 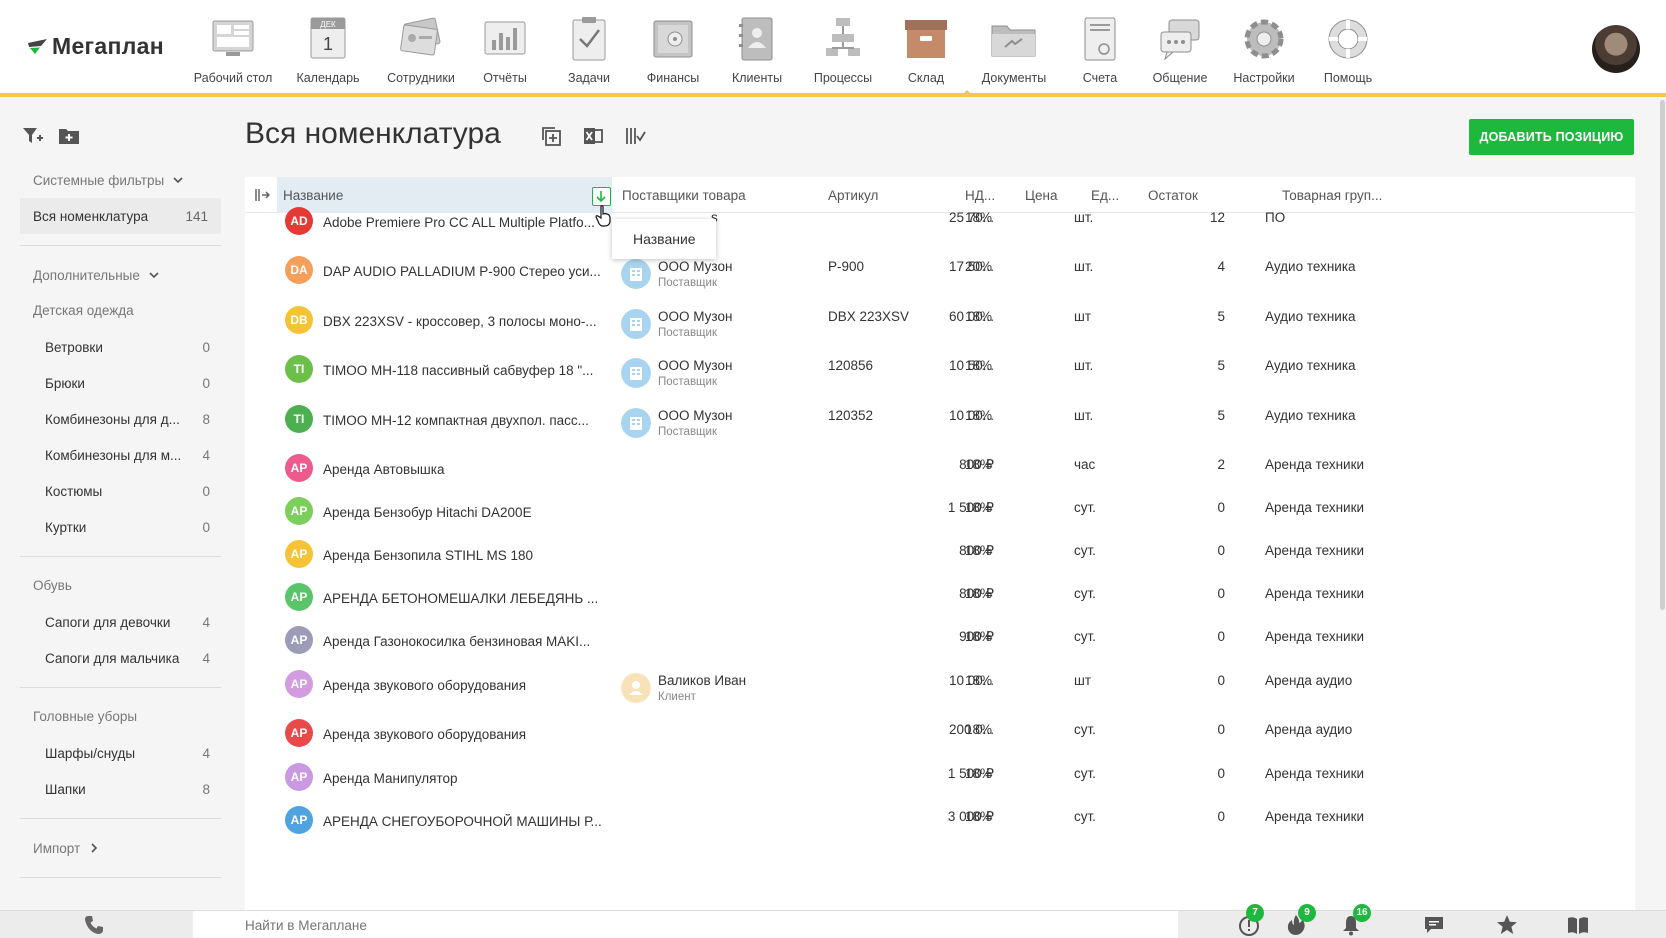 What do you see at coordinates (120, 527) in the screenshot?
I see `sidebar-item-jackets: Куртки 0` at bounding box center [120, 527].